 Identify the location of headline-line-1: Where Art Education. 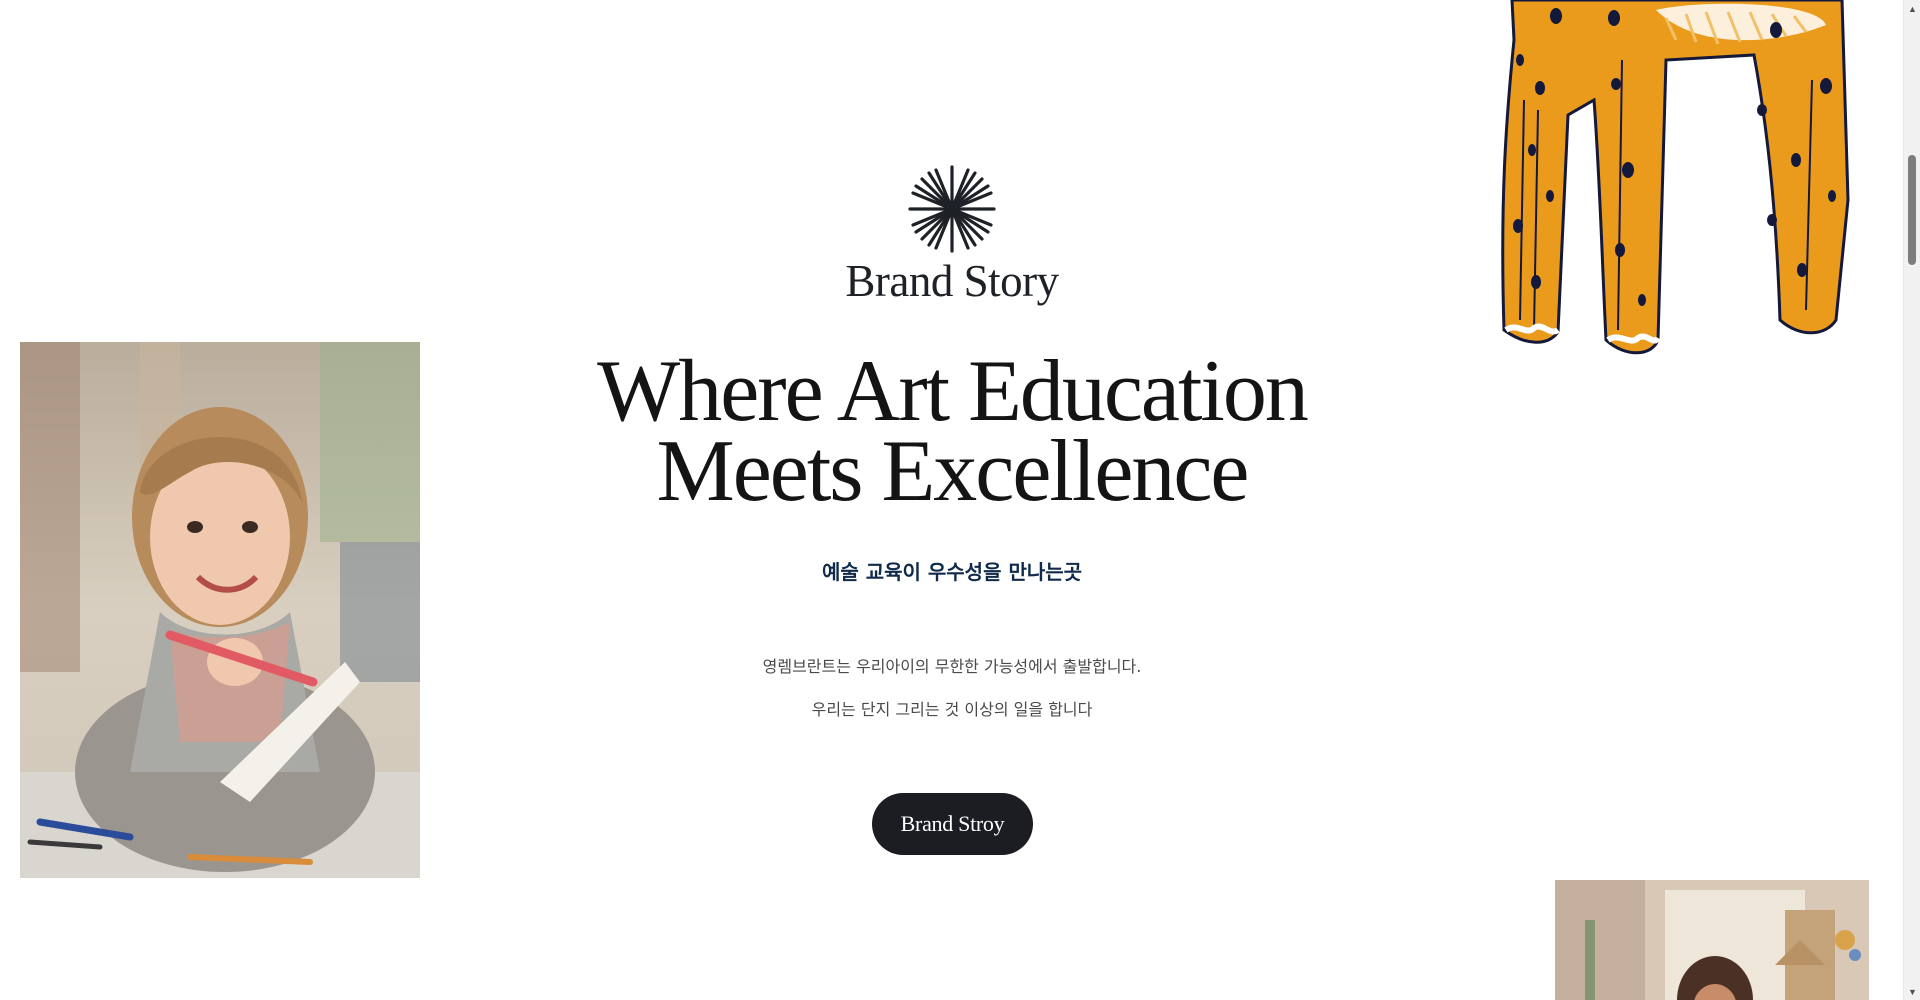
(953, 391).